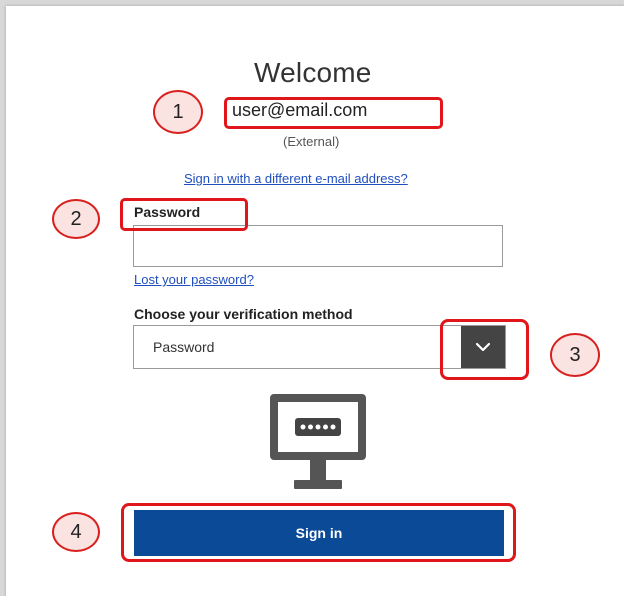 Image resolution: width=624 pixels, height=596 pixels. Describe the element at coordinates (178, 112) in the screenshot. I see `annotation-marker-1: 1` at that location.